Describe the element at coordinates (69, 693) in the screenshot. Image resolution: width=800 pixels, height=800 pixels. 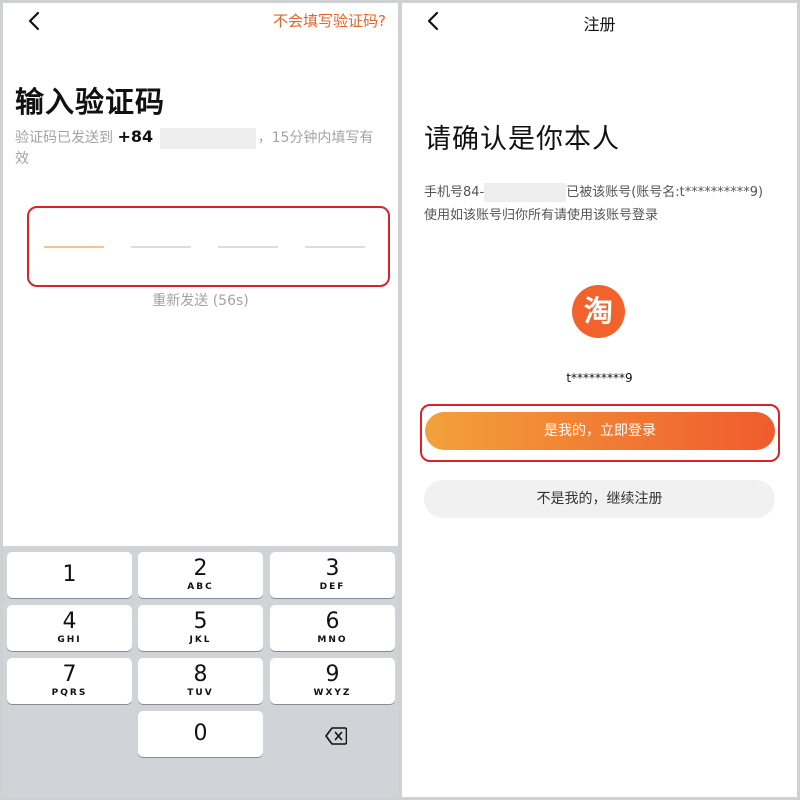
I see `key-letters: PQRS` at that location.